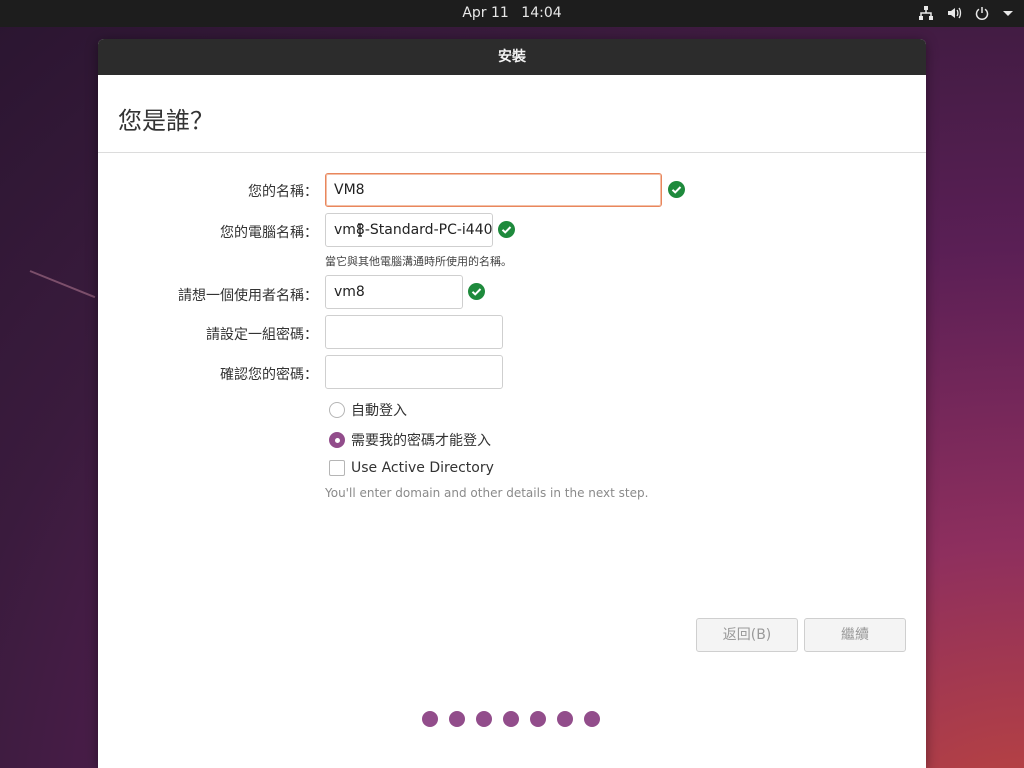  What do you see at coordinates (418, 261) in the screenshot?
I see `computer-name-hint: 當它與其他電腦溝通時所使用的名稱。` at bounding box center [418, 261].